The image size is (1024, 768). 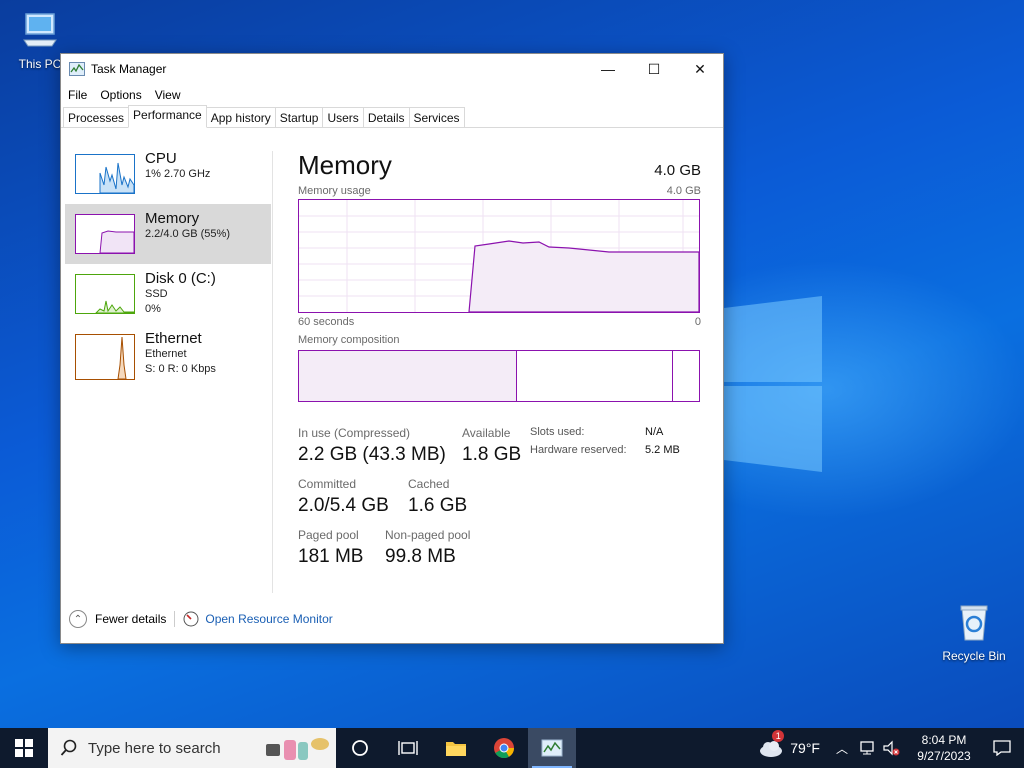 I want to click on computer-icon, so click(x=40, y=30).